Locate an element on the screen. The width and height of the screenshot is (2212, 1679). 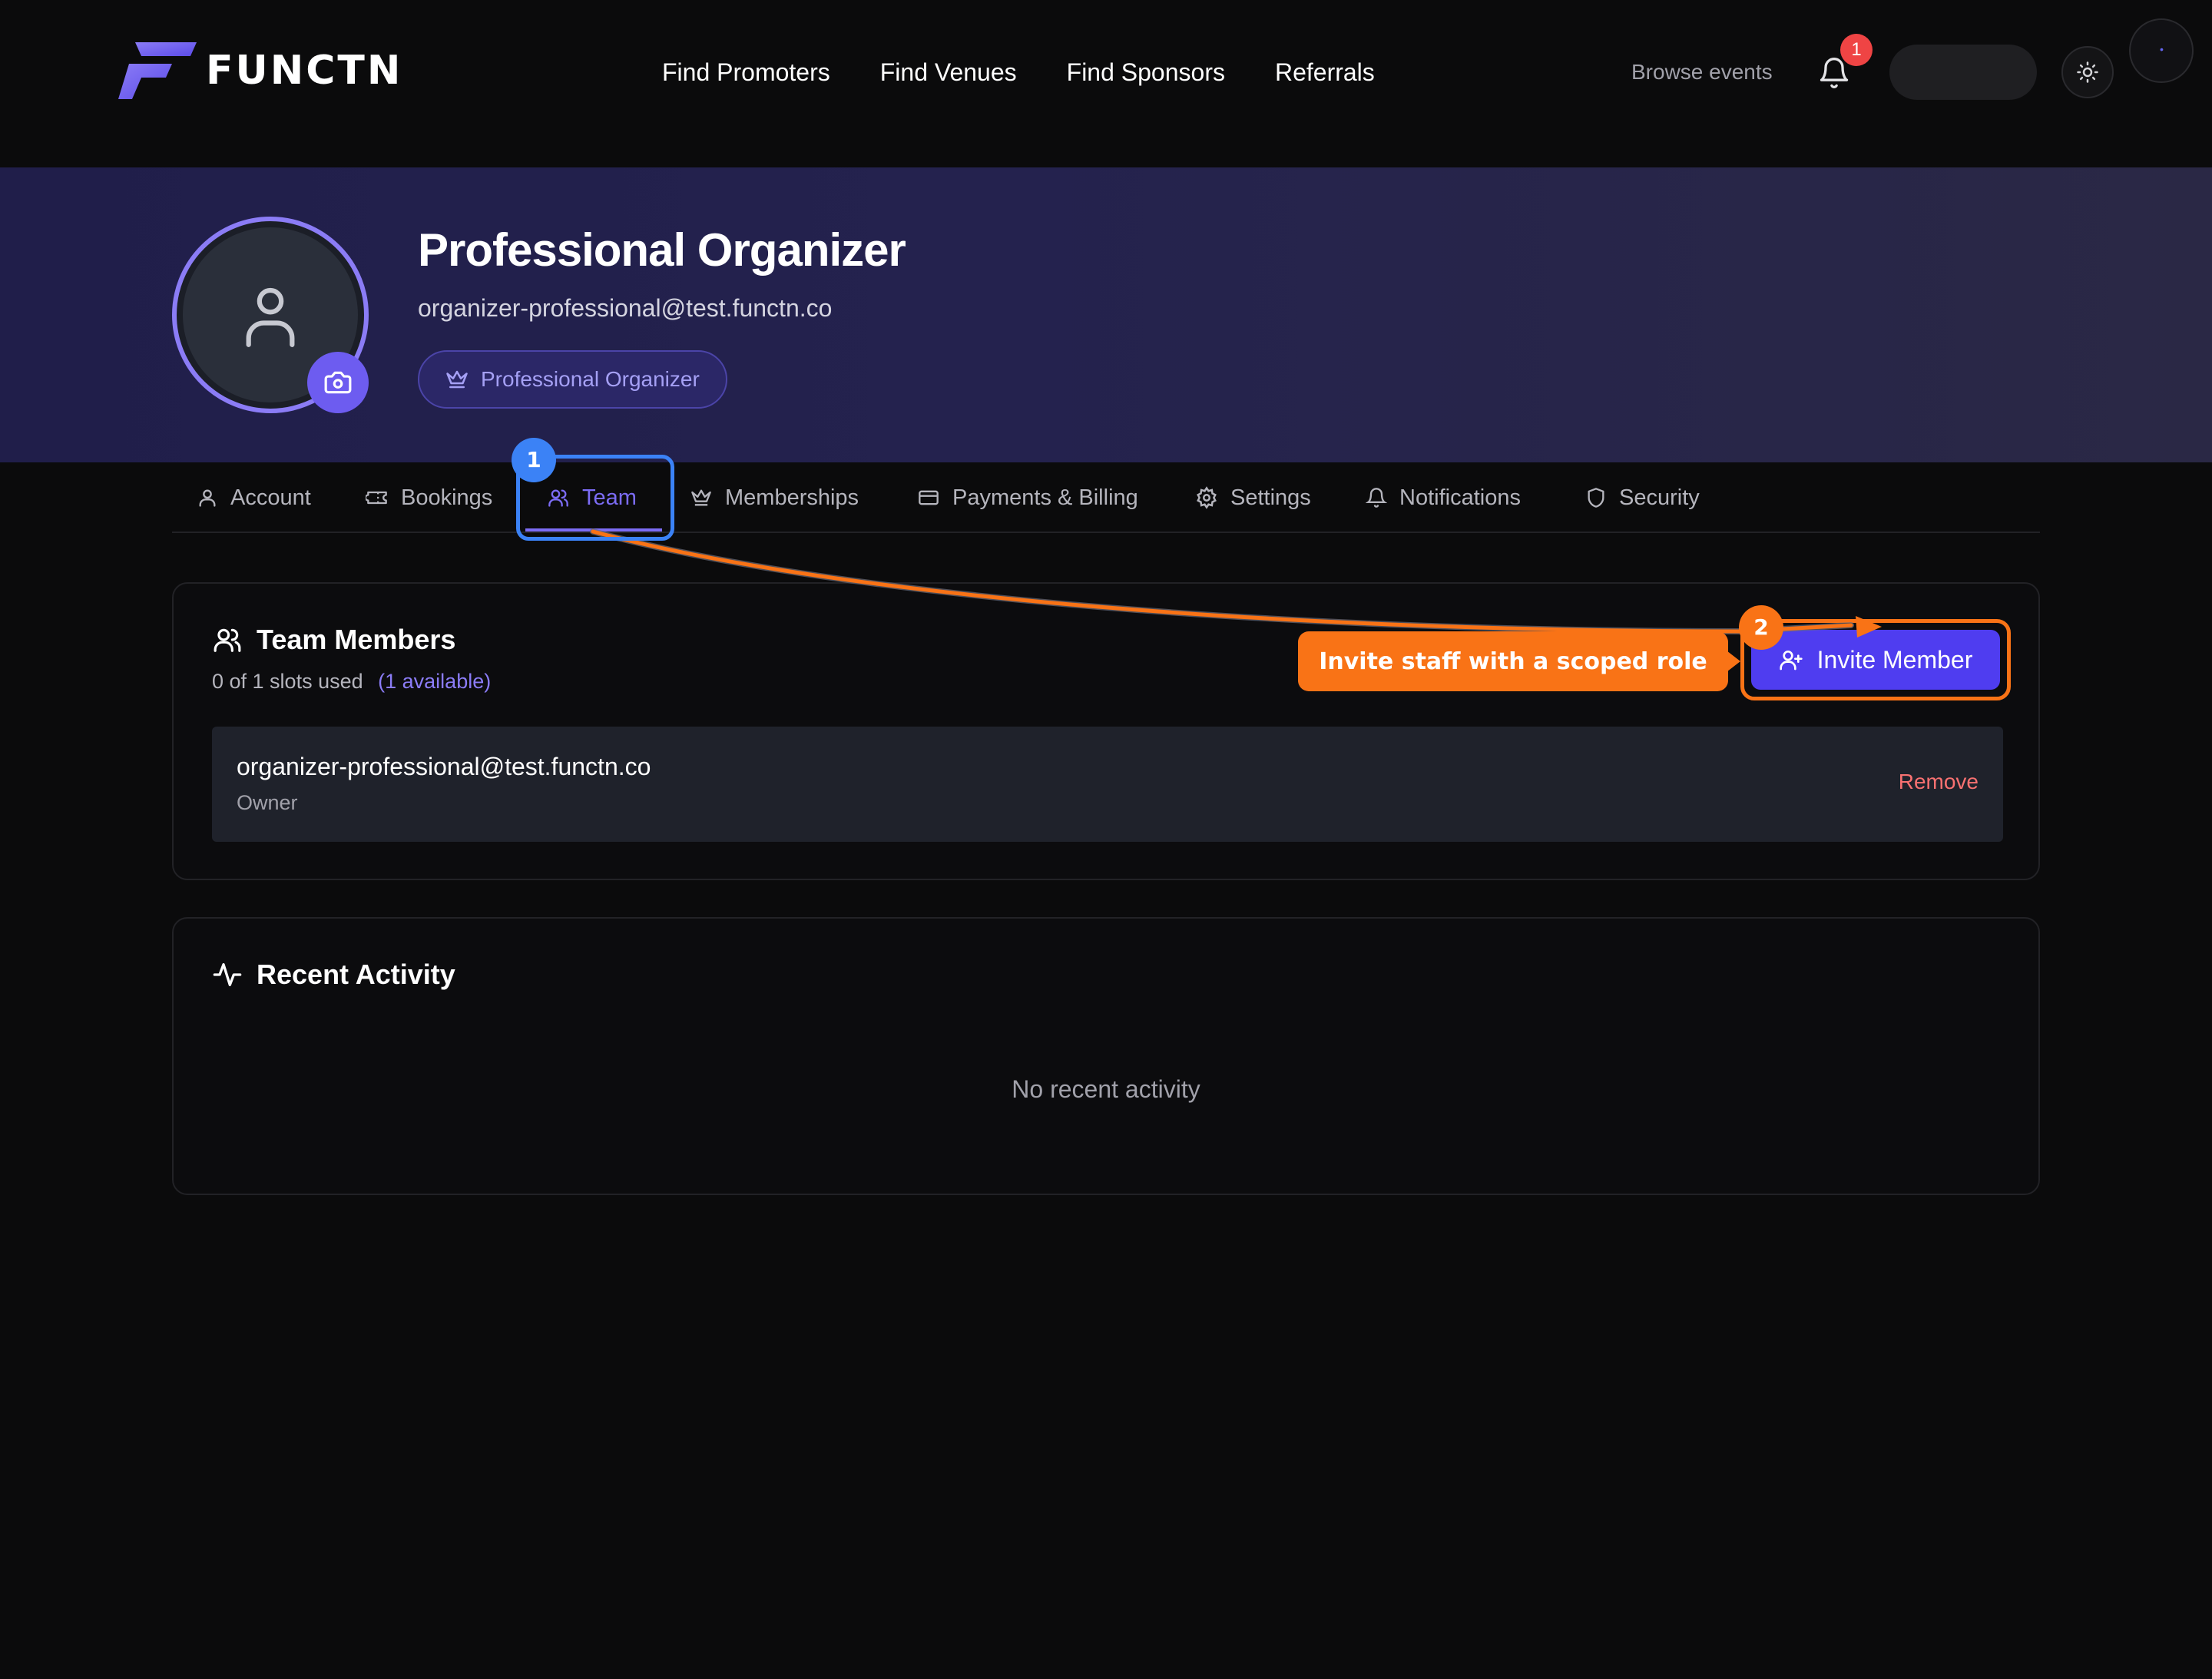
change-photo-button is located at coordinates (338, 382).